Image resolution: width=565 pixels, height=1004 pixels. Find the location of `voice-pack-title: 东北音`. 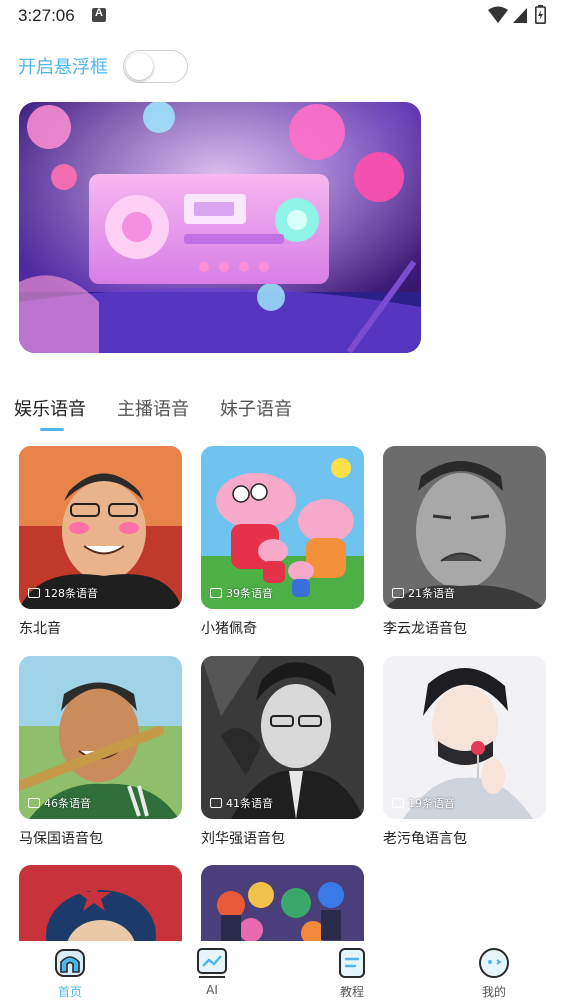

voice-pack-title: 东北音 is located at coordinates (40, 629).